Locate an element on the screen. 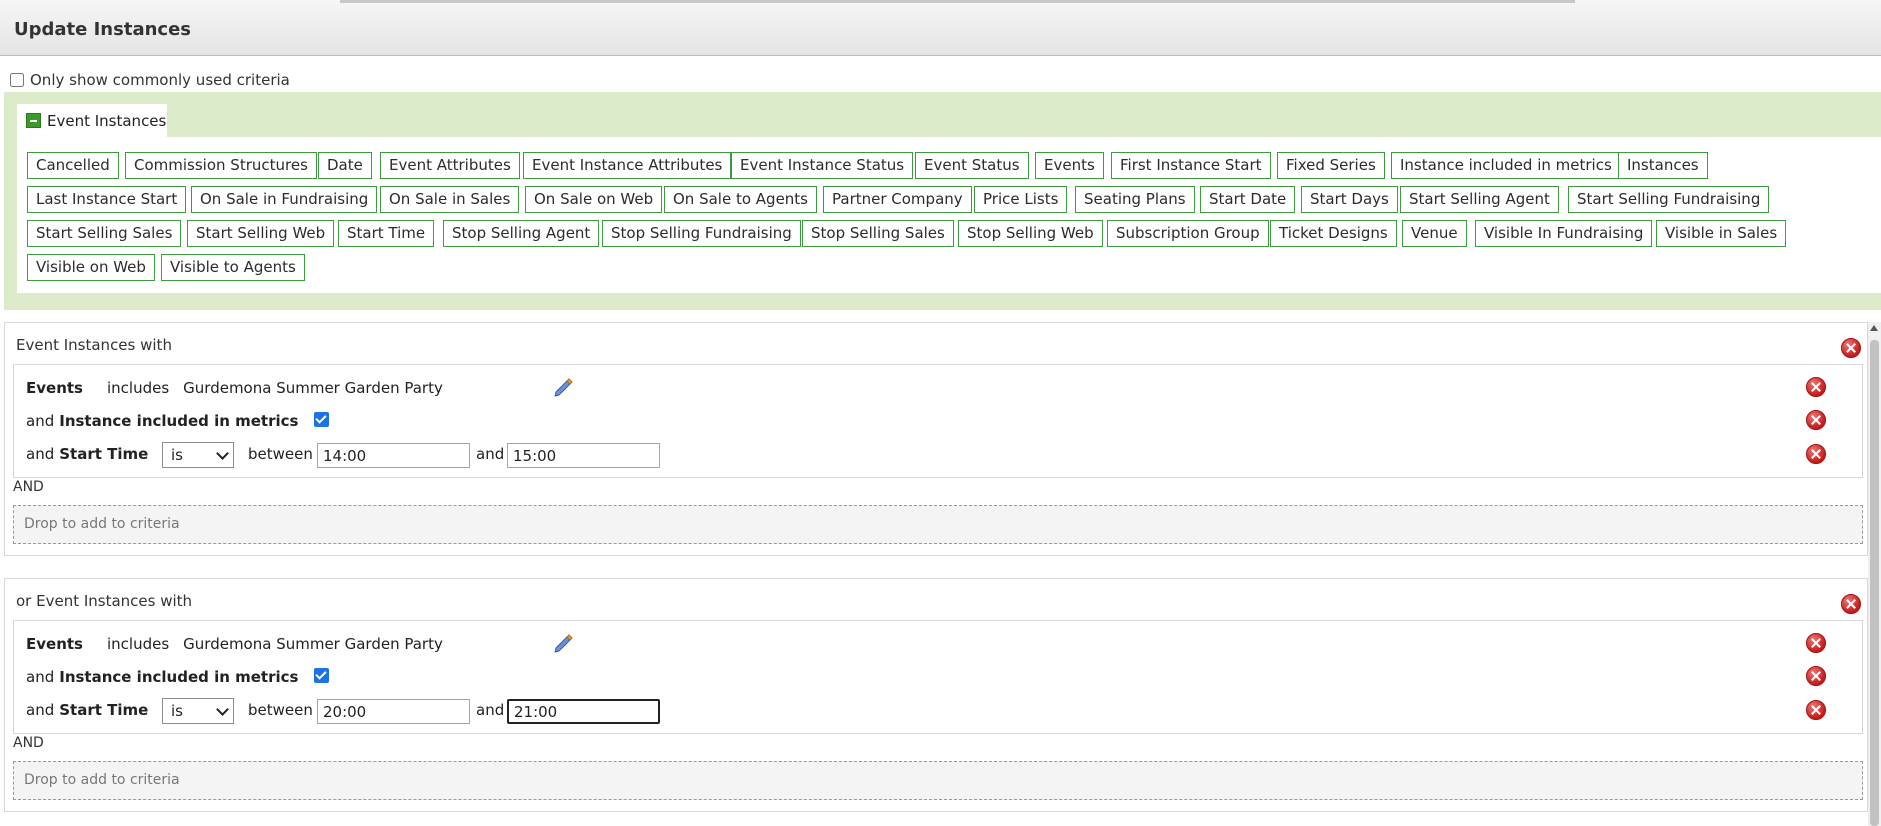 Image resolution: width=1881 pixels, height=826 pixels. scrollbar-thumb is located at coordinates (1874, 583).